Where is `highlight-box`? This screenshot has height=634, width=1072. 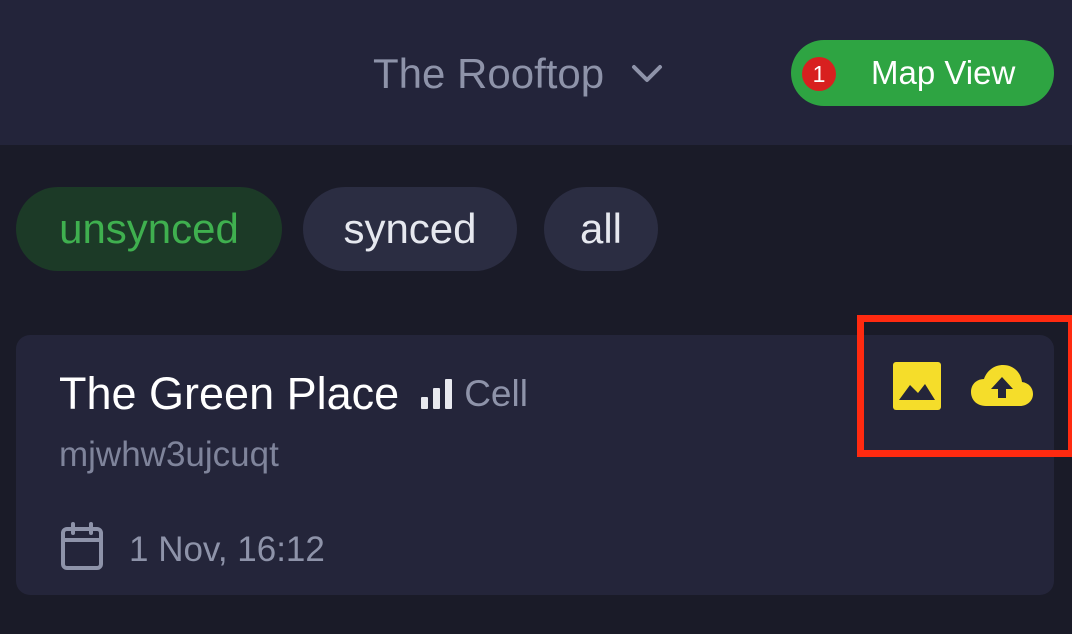
highlight-box is located at coordinates (964, 386).